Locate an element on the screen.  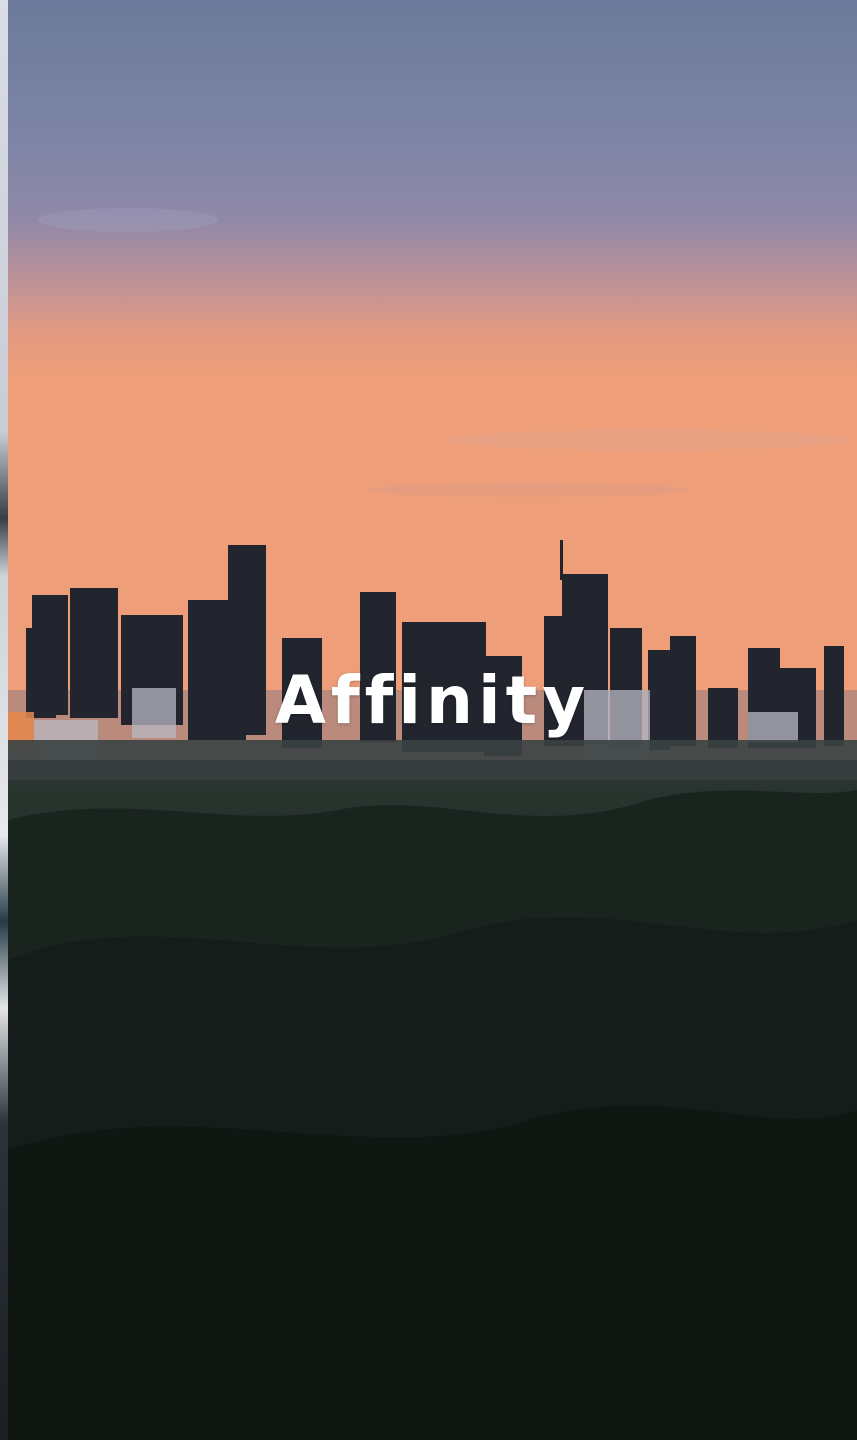
previous-page-edge is located at coordinates (4, 720).